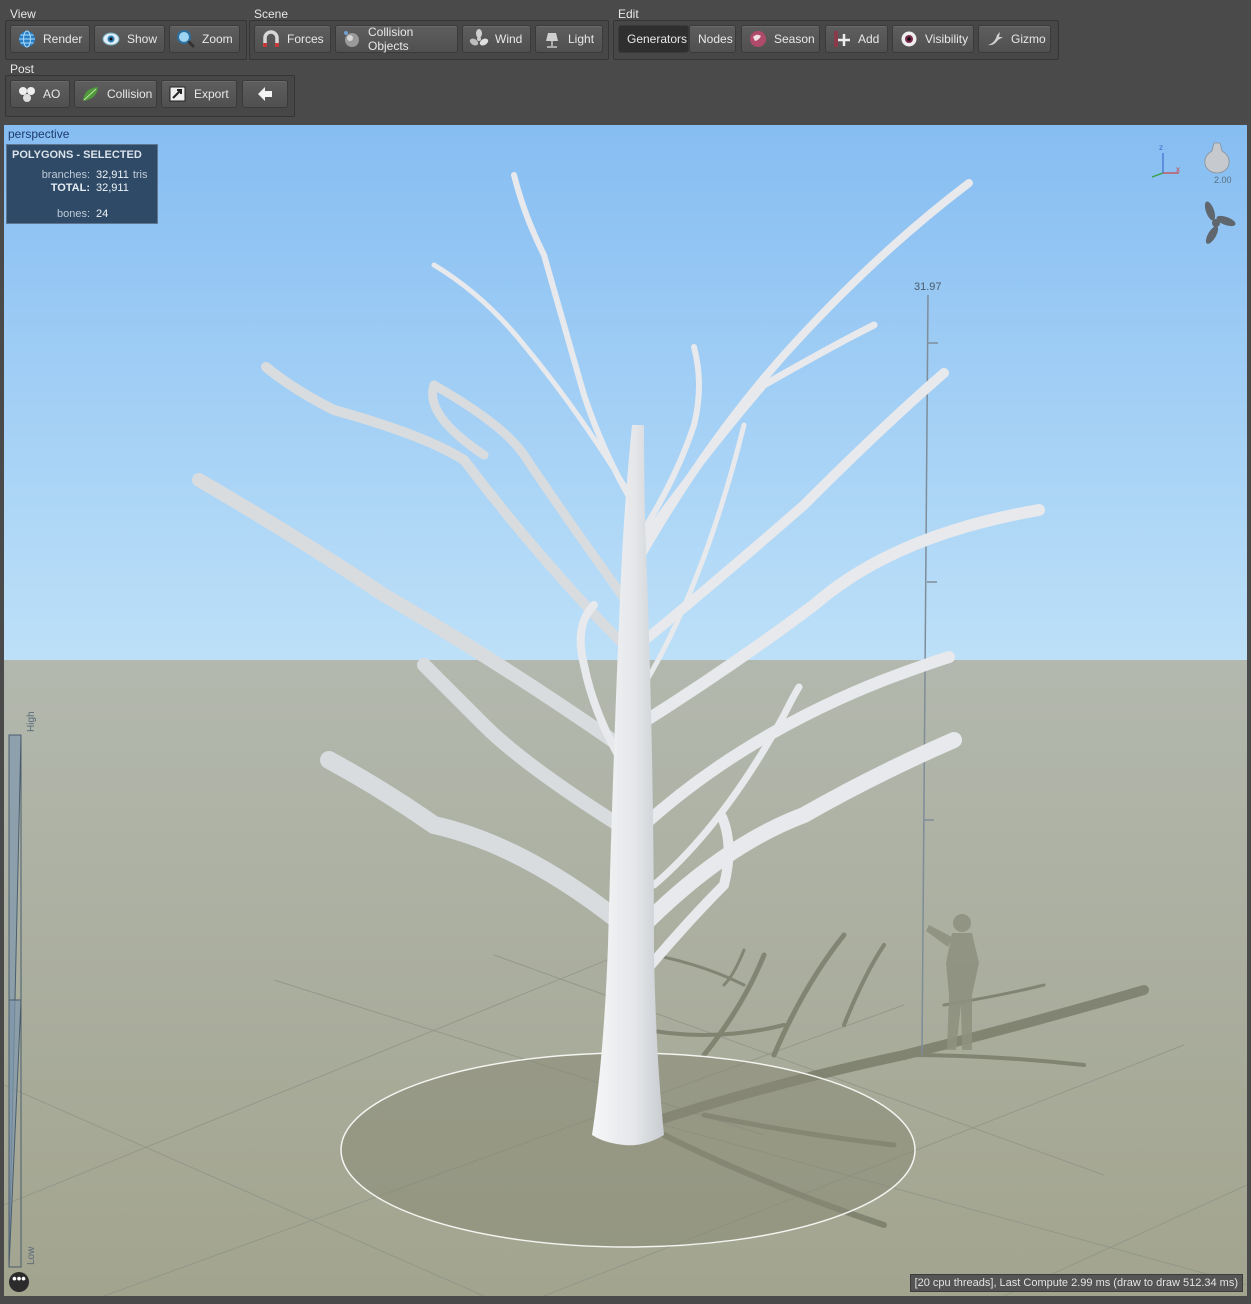 Image resolution: width=1251 pixels, height=1304 pixels. Describe the element at coordinates (995, 39) in the screenshot. I see `gizmo-icon` at that location.